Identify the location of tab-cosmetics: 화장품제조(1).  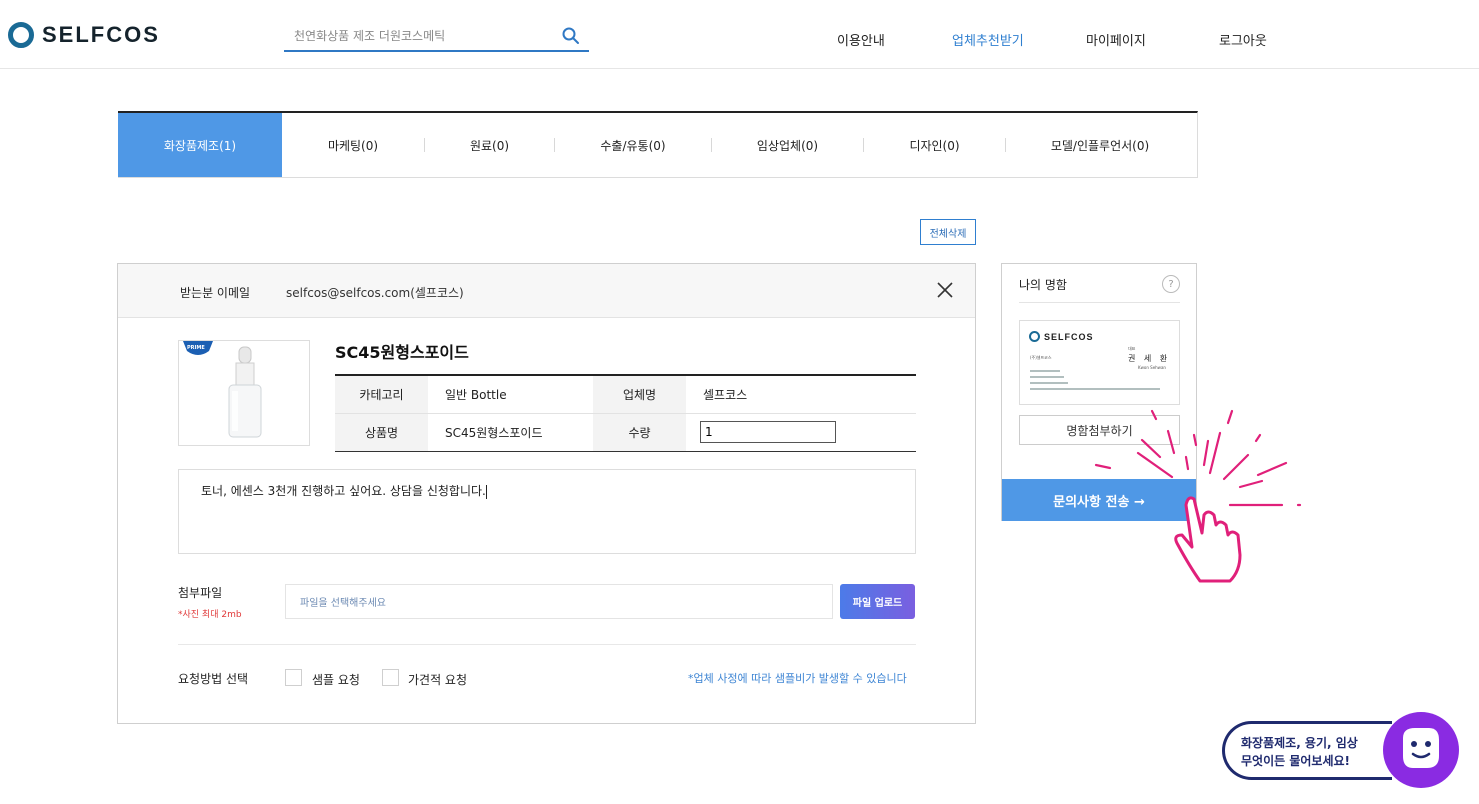
(200, 145).